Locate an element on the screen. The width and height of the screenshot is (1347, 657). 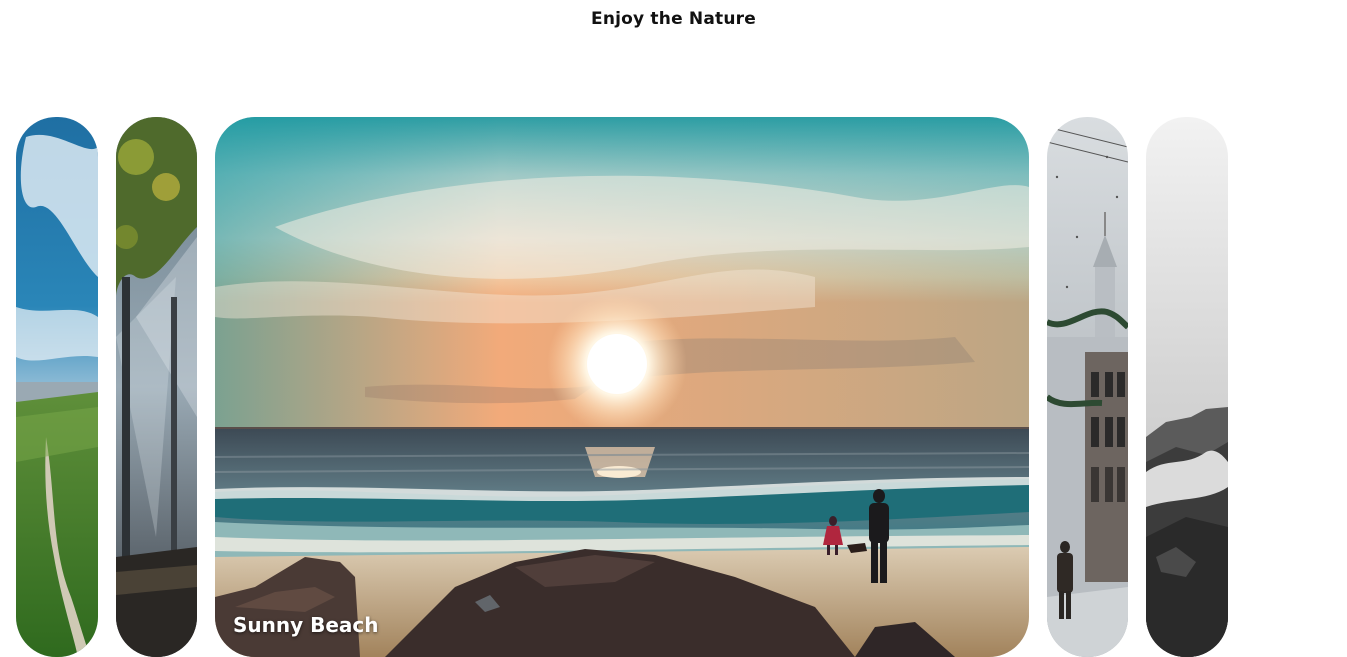
gallery-panel-forest is located at coordinates (156, 387).